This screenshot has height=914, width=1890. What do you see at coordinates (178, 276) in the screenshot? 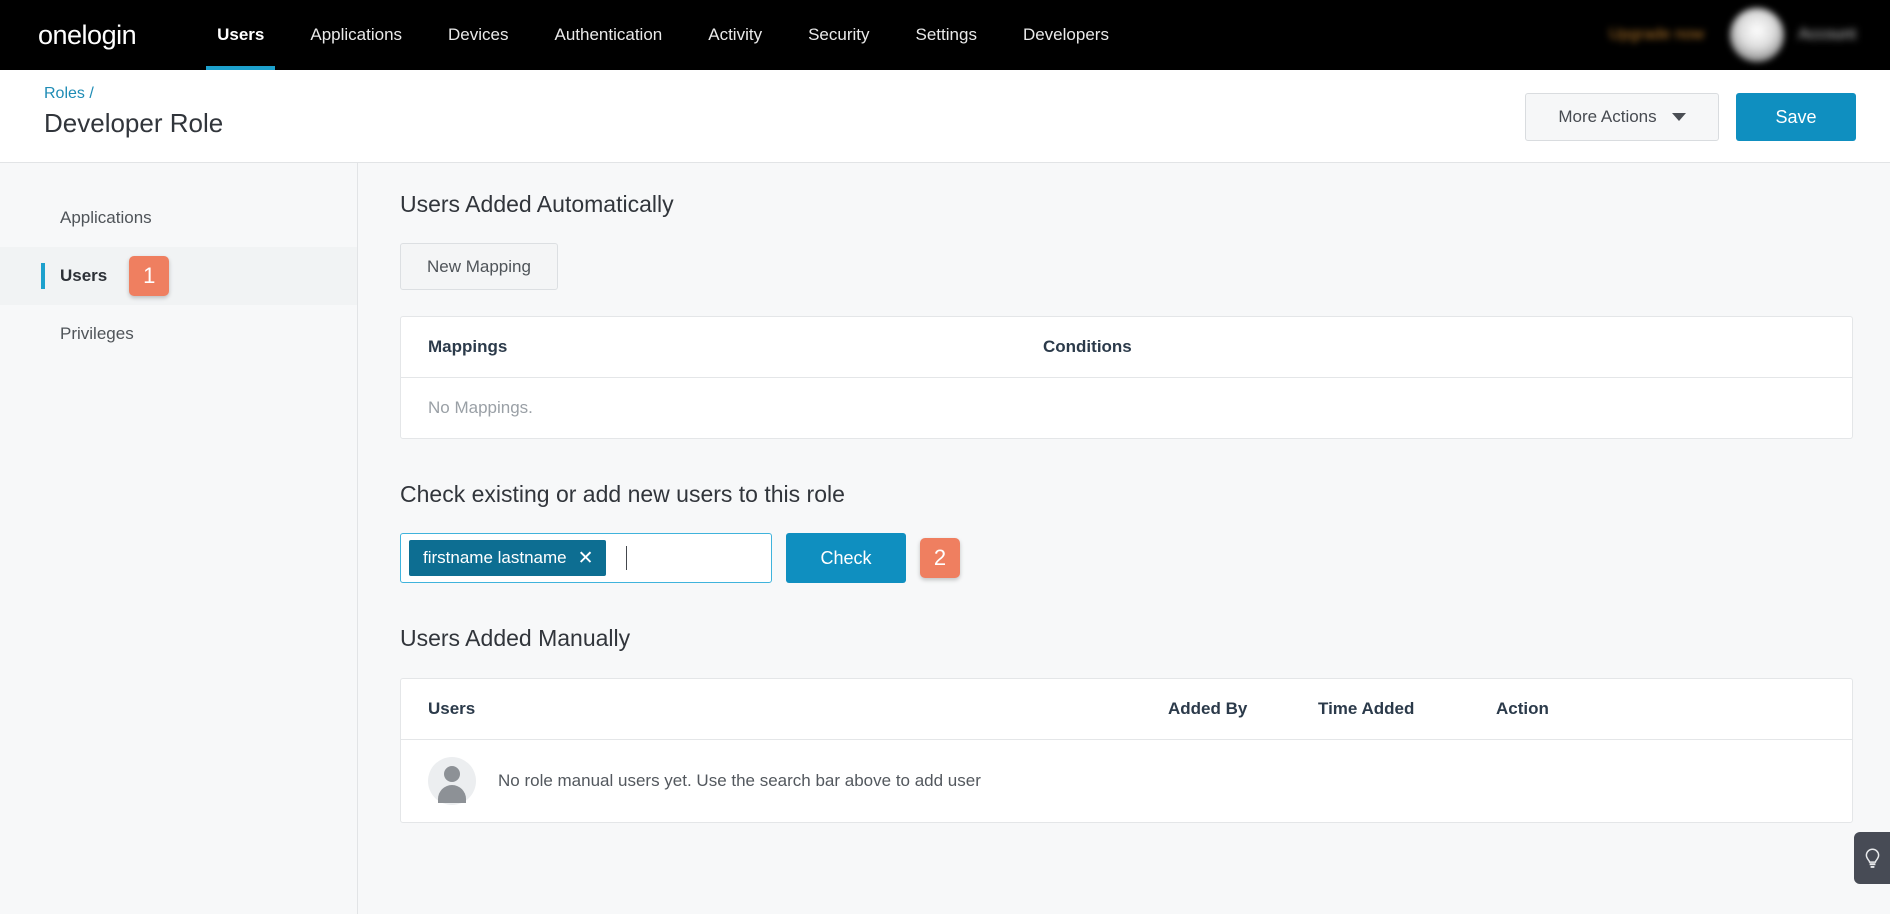
I see `sidebar-item-users: Users 1` at bounding box center [178, 276].